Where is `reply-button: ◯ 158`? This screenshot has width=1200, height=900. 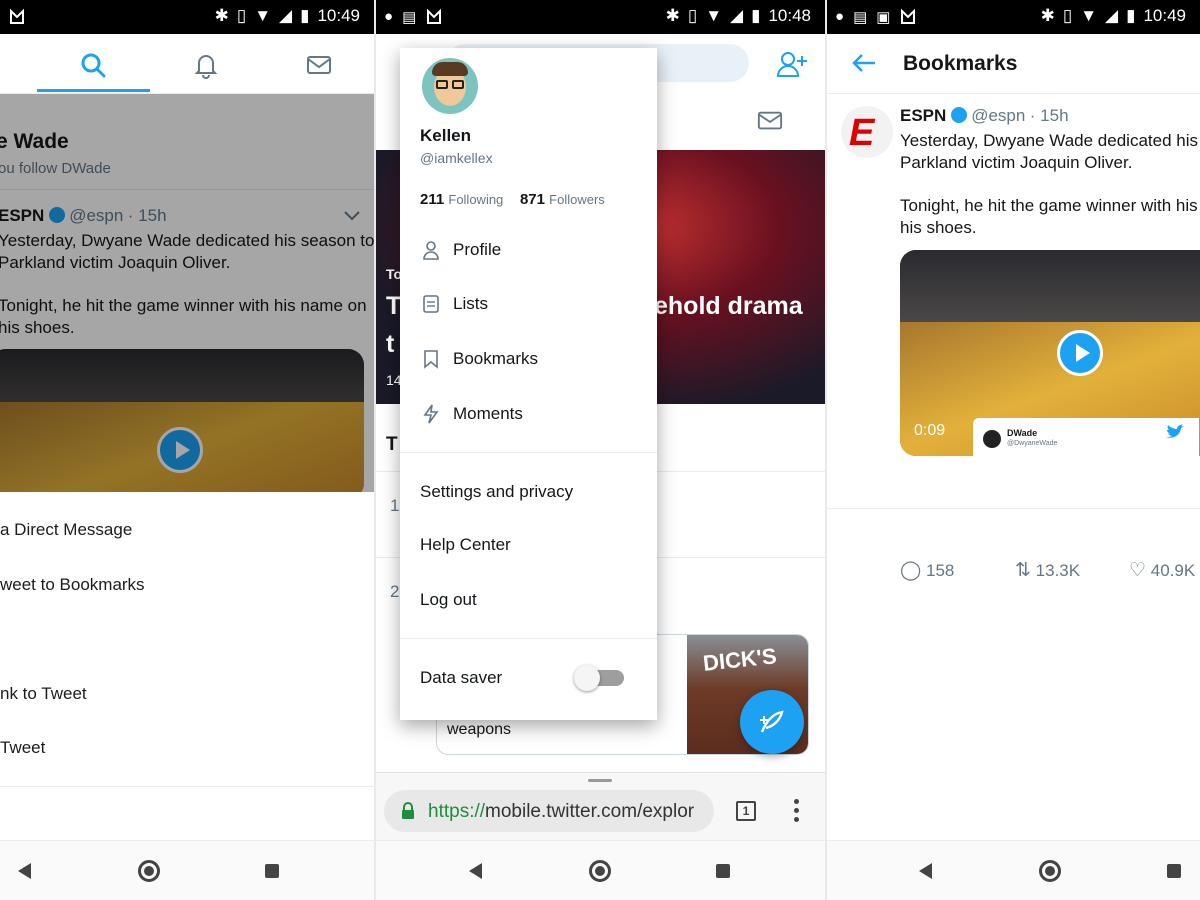
reply-button: ◯ 158 is located at coordinates (927, 570).